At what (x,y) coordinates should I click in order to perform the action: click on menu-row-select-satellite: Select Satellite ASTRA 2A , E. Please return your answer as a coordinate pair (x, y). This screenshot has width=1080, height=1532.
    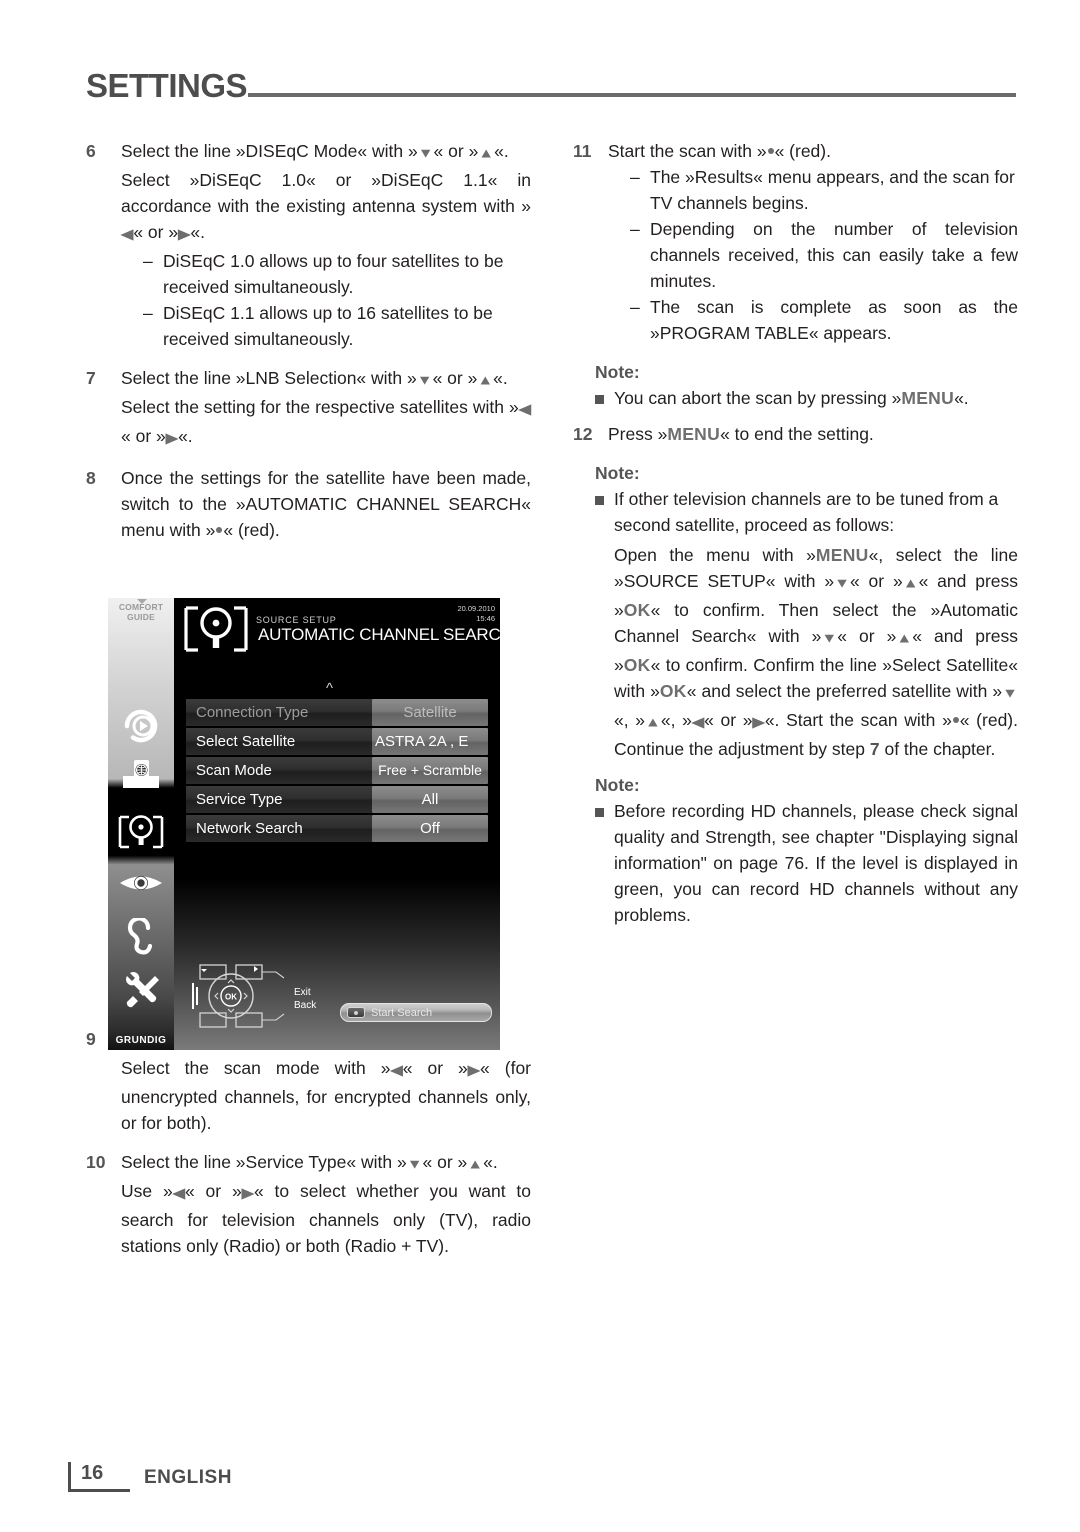
    Looking at the image, I should click on (337, 741).